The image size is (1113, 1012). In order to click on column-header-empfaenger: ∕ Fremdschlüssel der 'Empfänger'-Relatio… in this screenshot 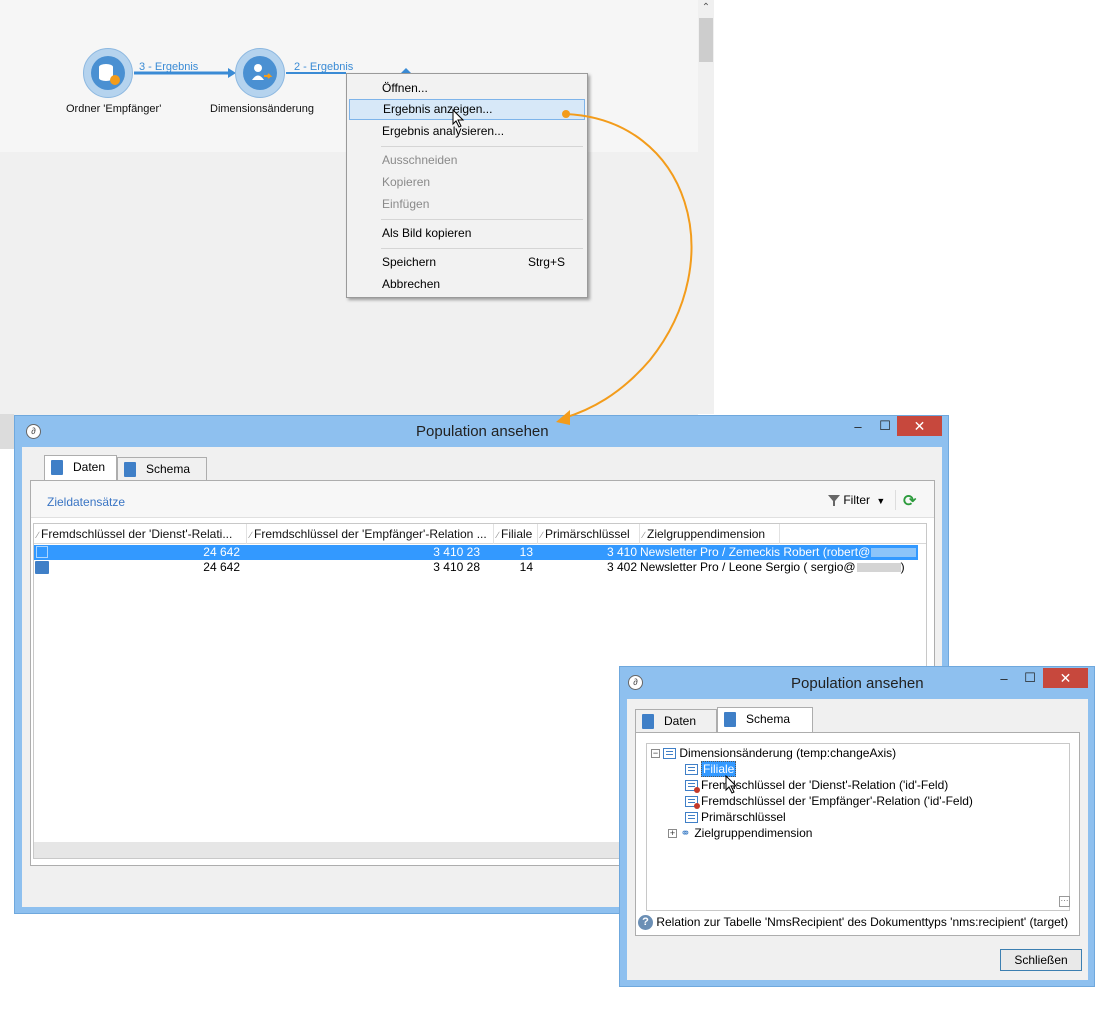, I will do `click(370, 534)`.